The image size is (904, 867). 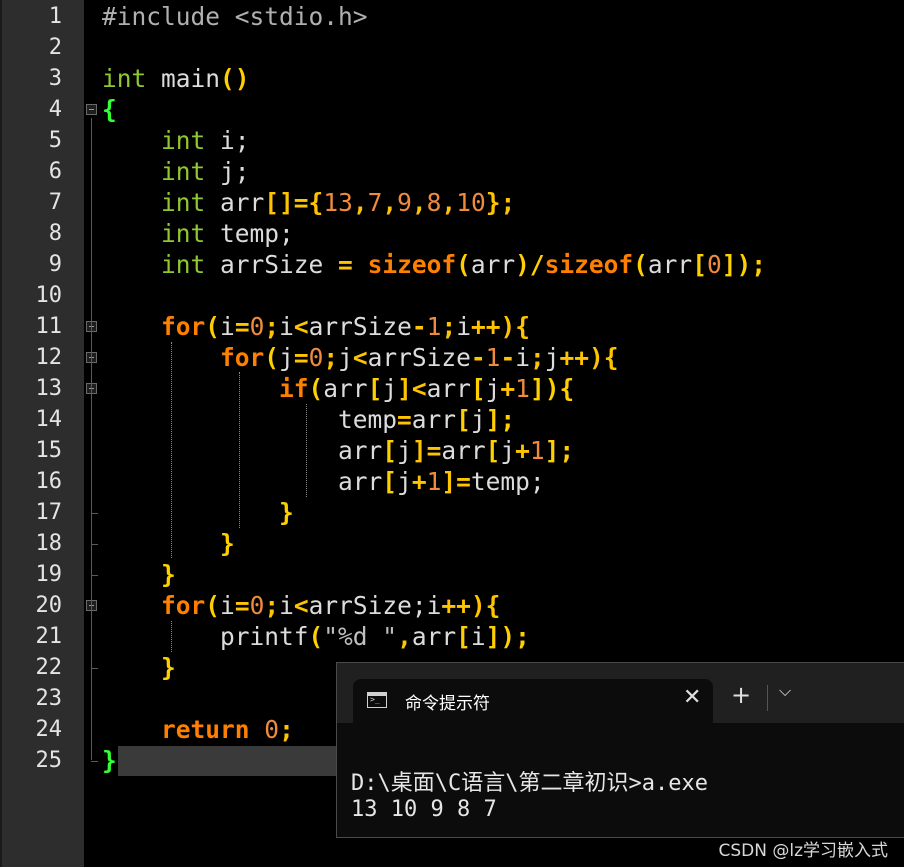 What do you see at coordinates (338, 450) in the screenshot?
I see `code-line: arr[j]=arr[j+1];` at bounding box center [338, 450].